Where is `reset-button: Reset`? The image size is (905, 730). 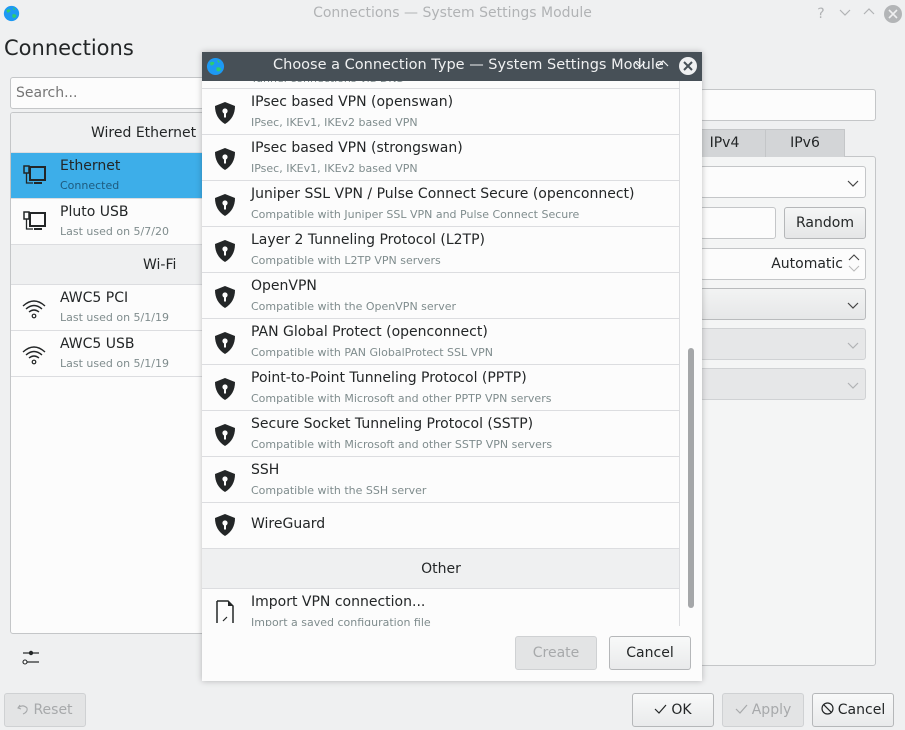 reset-button: Reset is located at coordinates (45, 710).